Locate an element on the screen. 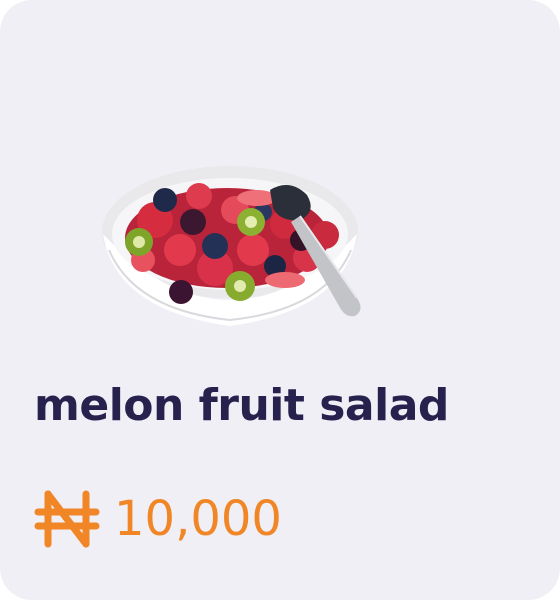 The width and height of the screenshot is (560, 600). naira-icon is located at coordinates (67, 519).